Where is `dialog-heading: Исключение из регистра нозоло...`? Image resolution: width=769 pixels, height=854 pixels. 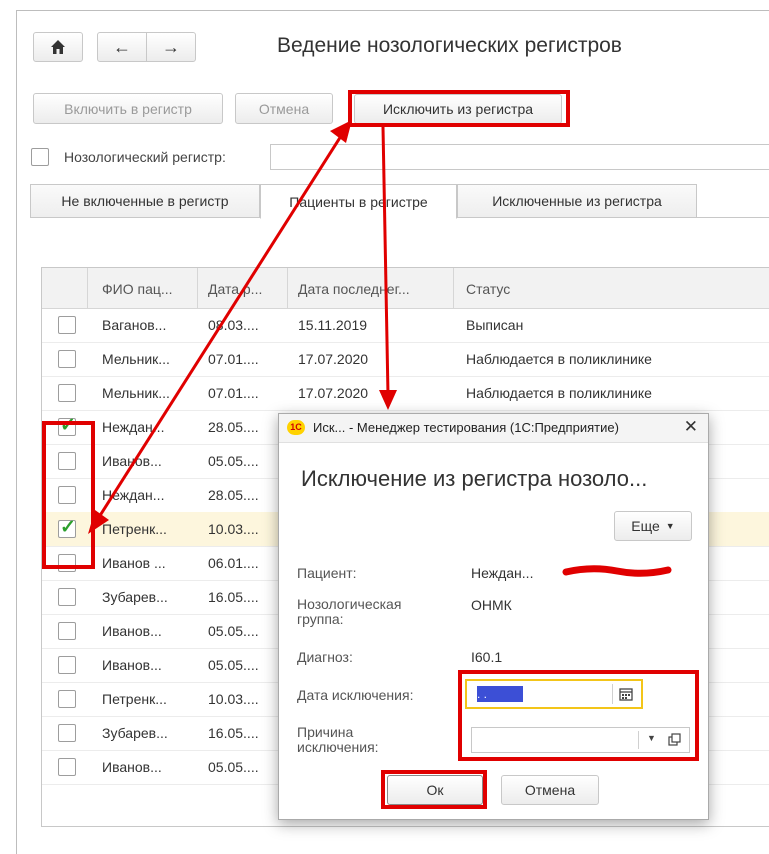
dialog-heading: Исключение из регистра нозоло... is located at coordinates (474, 478).